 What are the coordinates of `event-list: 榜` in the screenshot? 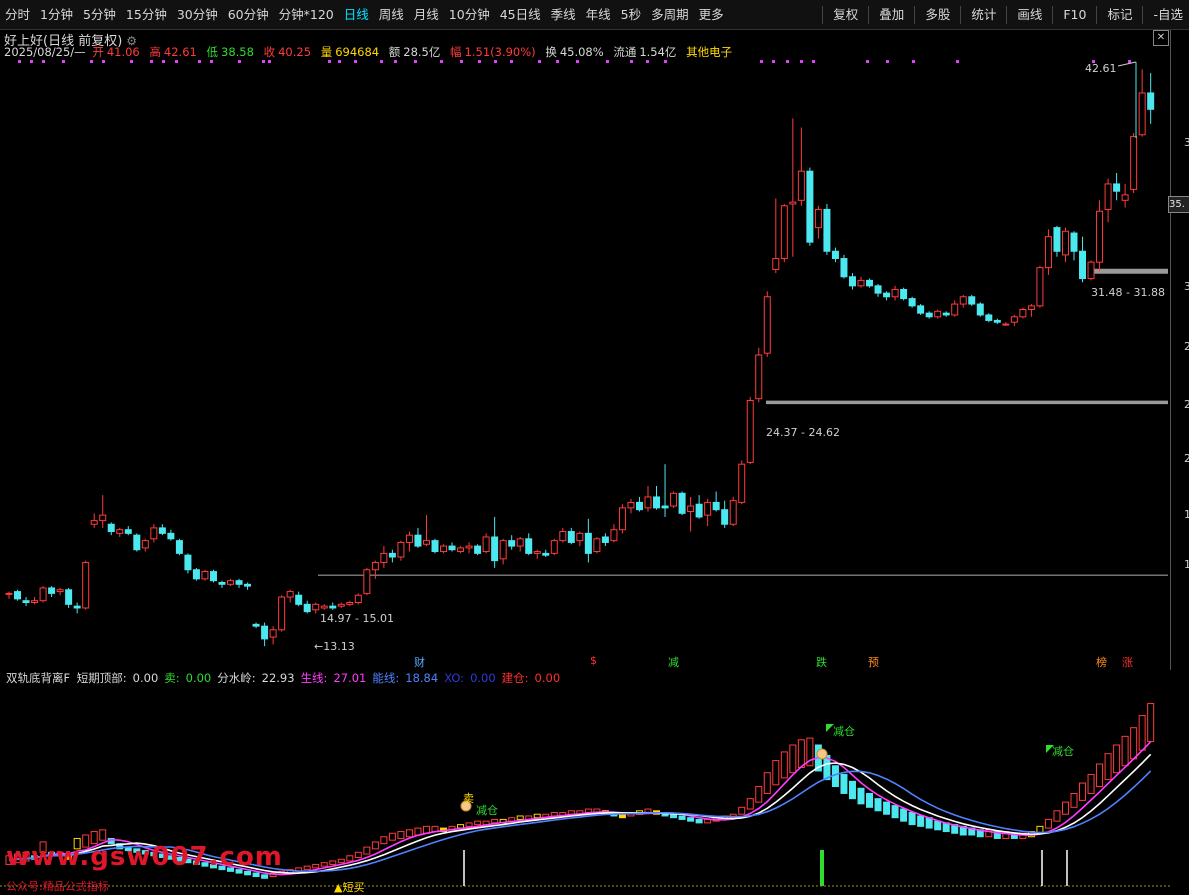 It's located at (1101, 662).